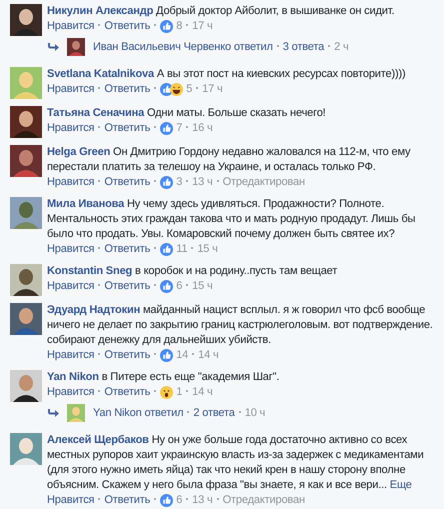  What do you see at coordinates (89, 271) in the screenshot?
I see `author-link: Konstantin Sneg` at bounding box center [89, 271].